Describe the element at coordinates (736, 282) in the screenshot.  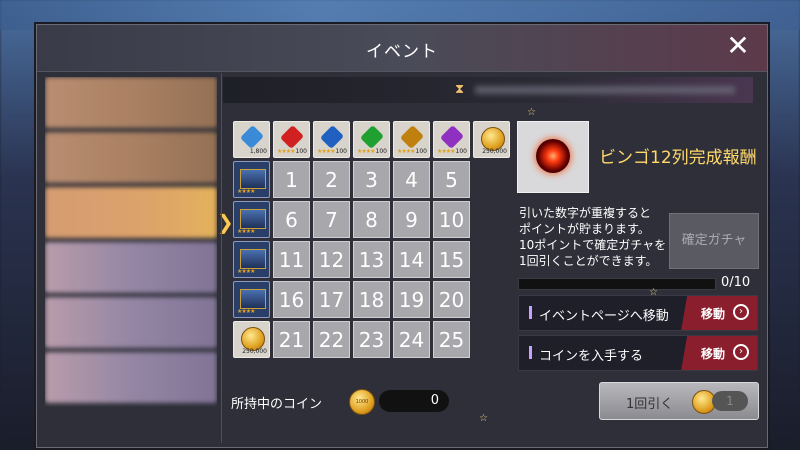
I see `progress-text: 0/10` at that location.